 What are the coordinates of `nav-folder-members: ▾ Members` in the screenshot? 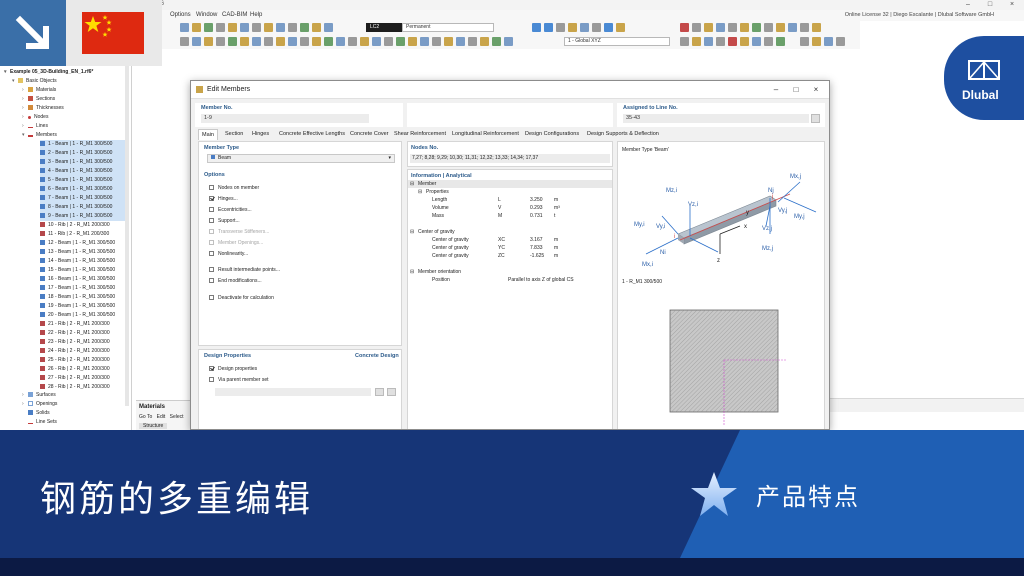 It's located at (39, 135).